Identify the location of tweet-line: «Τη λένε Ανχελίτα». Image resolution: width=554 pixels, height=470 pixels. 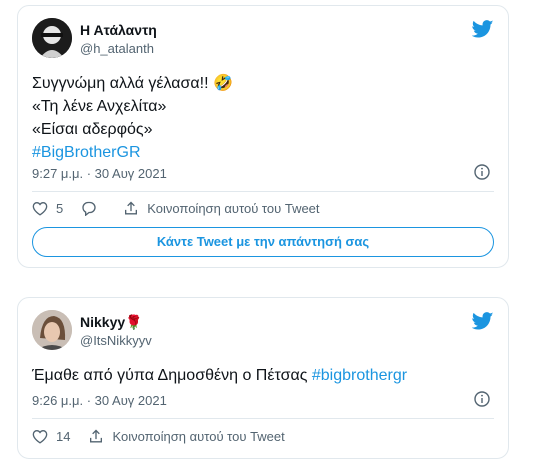
(99, 106).